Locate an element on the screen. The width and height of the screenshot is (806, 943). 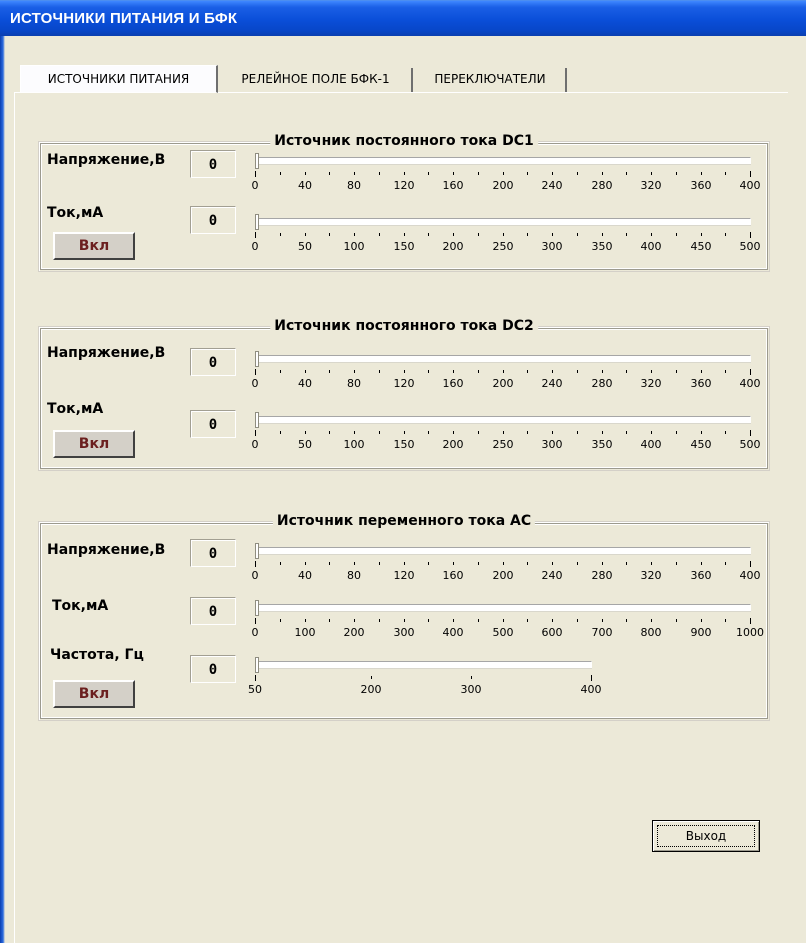
slider-scale-label: 500 is located at coordinates (750, 444).